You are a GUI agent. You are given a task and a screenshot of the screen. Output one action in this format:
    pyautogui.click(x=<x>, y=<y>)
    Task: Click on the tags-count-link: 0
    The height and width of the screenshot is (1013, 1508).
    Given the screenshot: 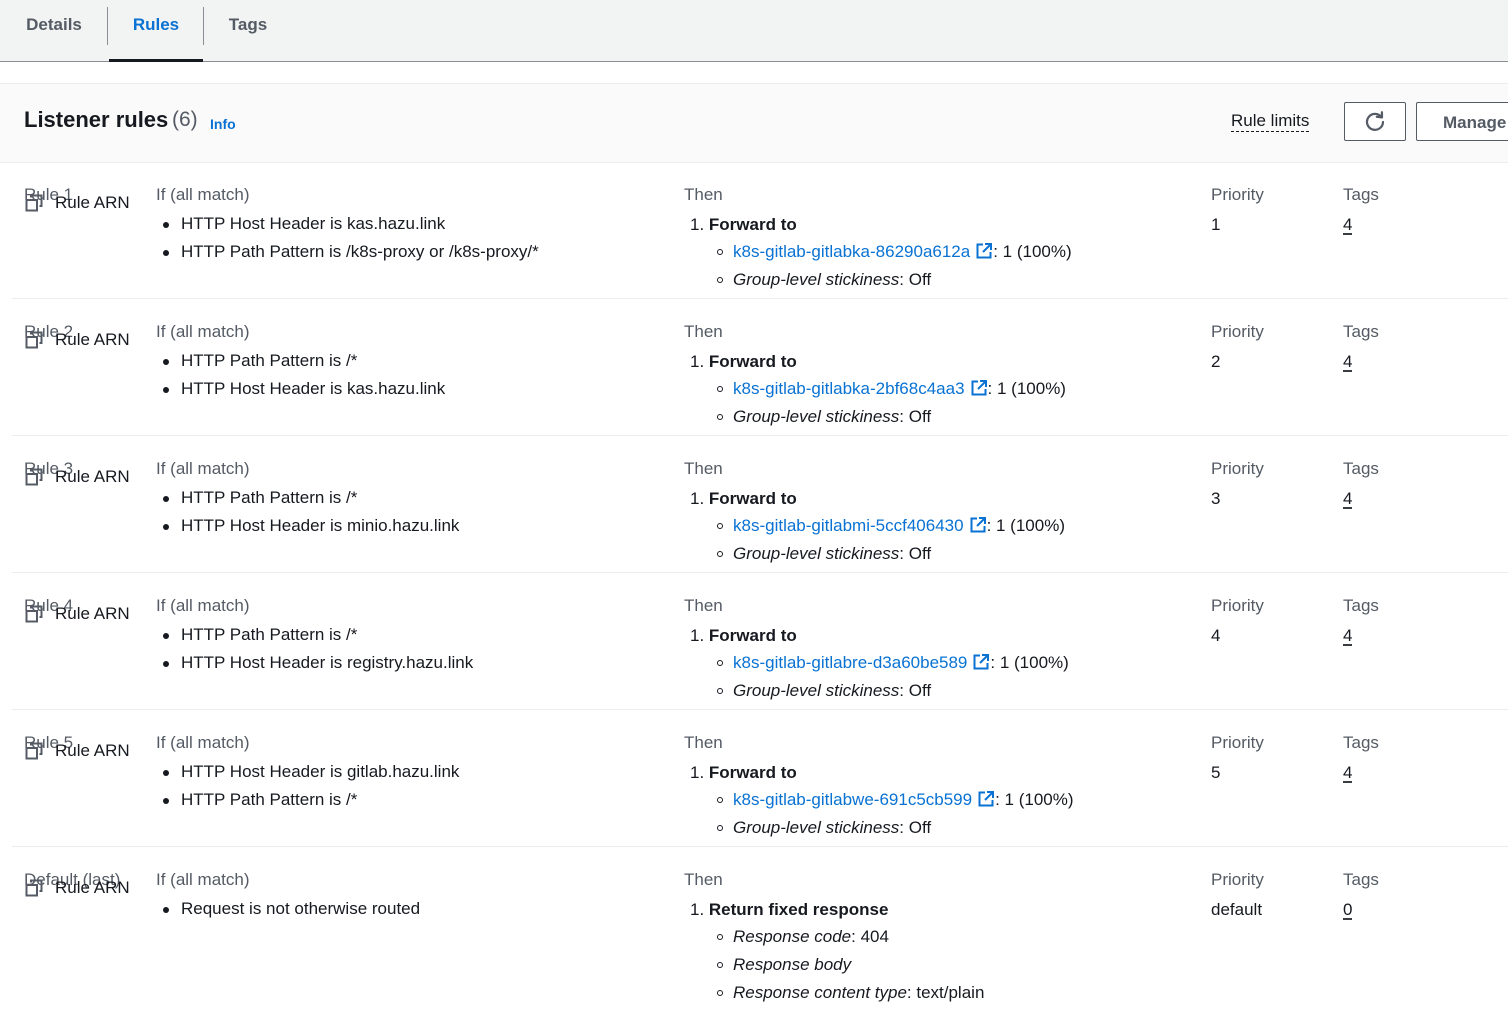 What is the action you would take?
    pyautogui.click(x=1347, y=910)
    